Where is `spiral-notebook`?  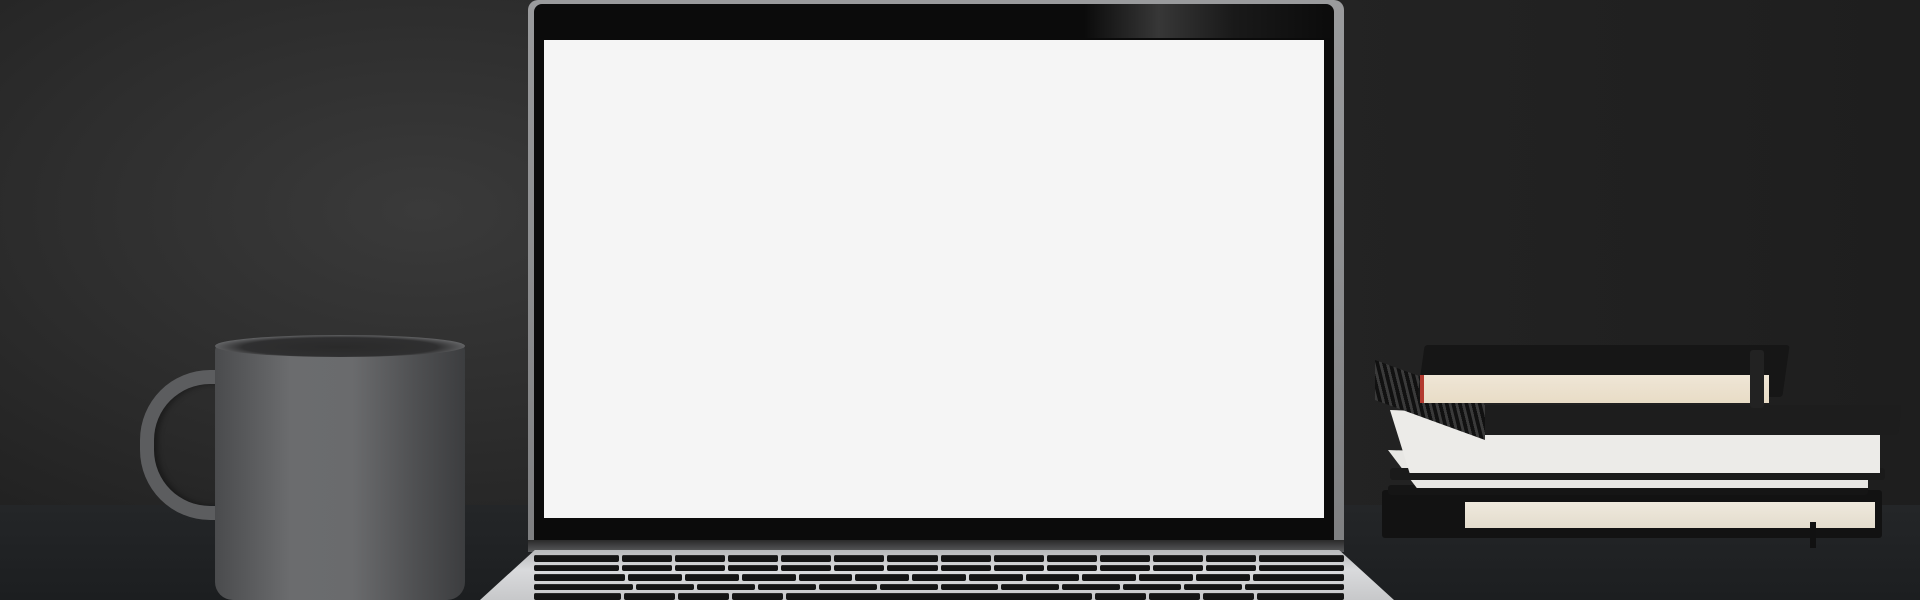
spiral-notebook is located at coordinates (1690, 420).